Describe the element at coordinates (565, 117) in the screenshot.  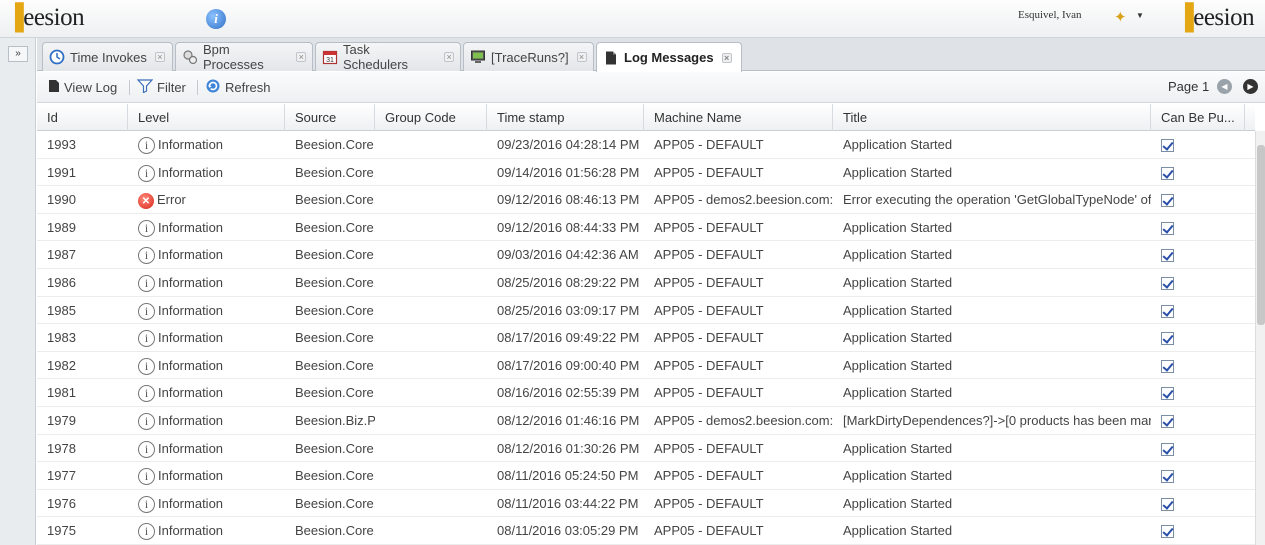
I see `column-header-time-stamp: Time stamp` at that location.